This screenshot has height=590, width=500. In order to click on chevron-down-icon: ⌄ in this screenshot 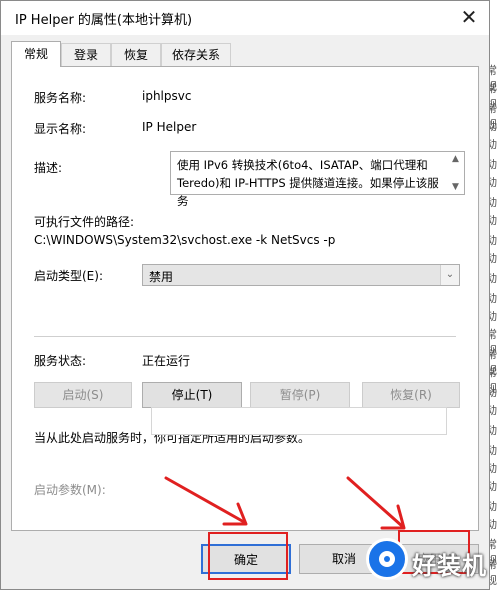, I will do `click(449, 275)`.